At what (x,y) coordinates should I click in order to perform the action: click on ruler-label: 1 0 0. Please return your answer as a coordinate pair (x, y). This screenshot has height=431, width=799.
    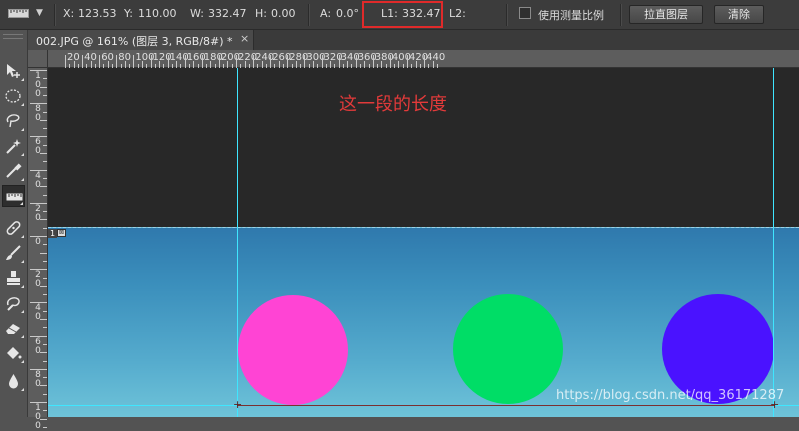
    Looking at the image, I should click on (38, 417).